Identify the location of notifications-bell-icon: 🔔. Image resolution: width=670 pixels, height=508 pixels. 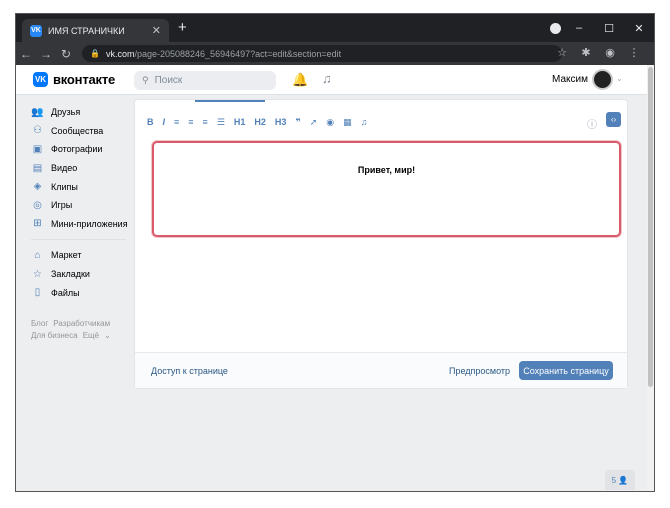
(300, 80).